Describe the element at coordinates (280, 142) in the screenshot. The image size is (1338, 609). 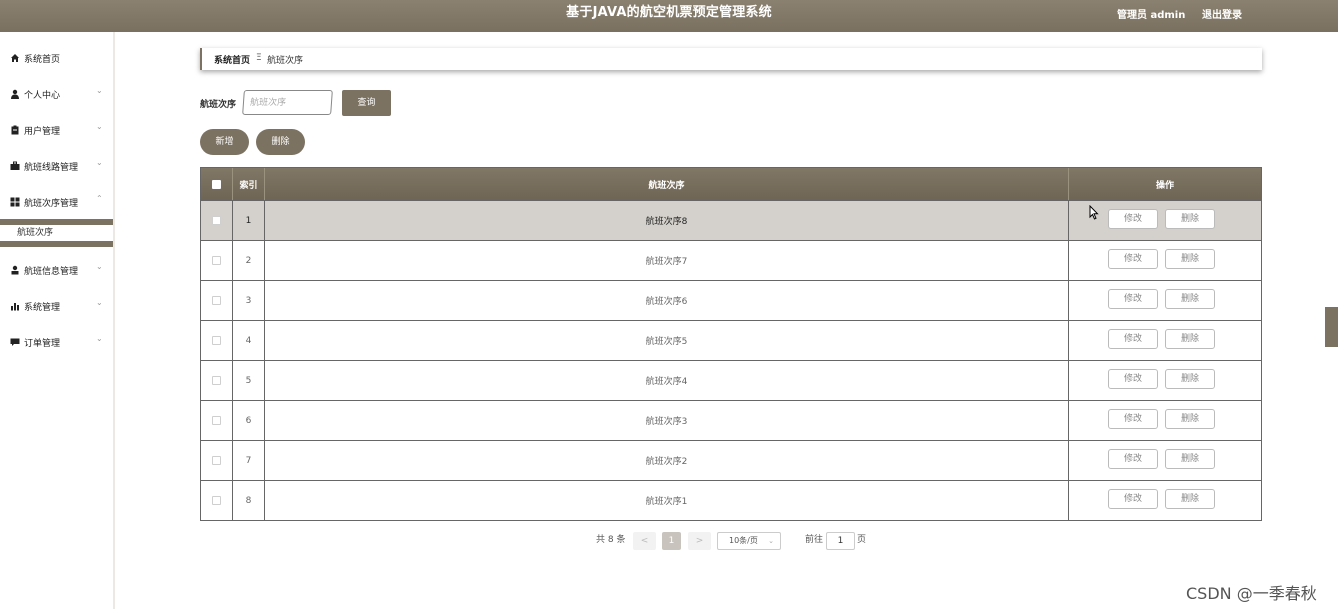
I see `batch-delete-button: 删除` at that location.